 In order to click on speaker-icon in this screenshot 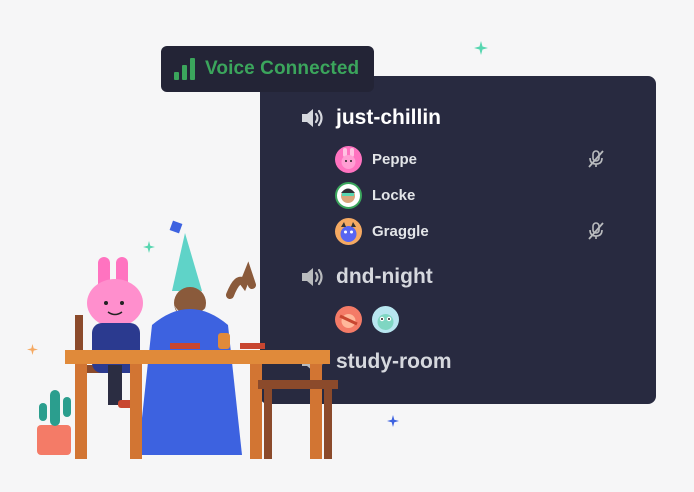, I will do `click(312, 118)`.